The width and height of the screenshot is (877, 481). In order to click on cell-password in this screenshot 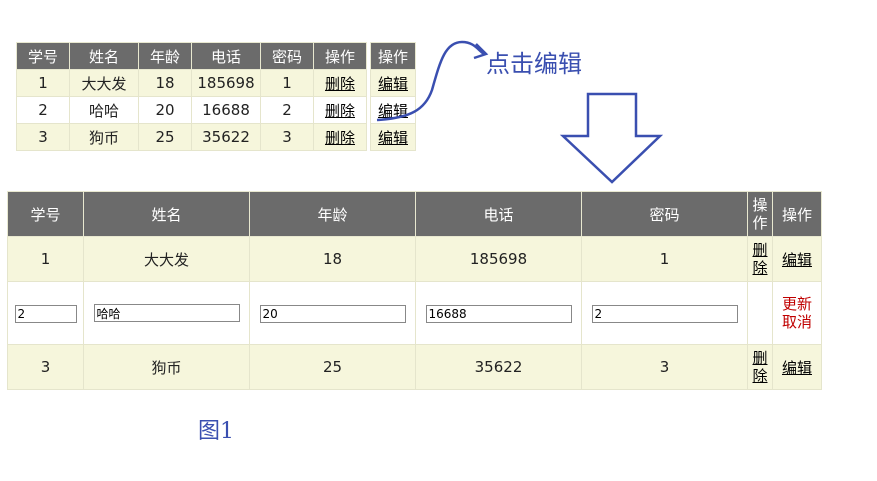, I will do `click(664, 313)`.